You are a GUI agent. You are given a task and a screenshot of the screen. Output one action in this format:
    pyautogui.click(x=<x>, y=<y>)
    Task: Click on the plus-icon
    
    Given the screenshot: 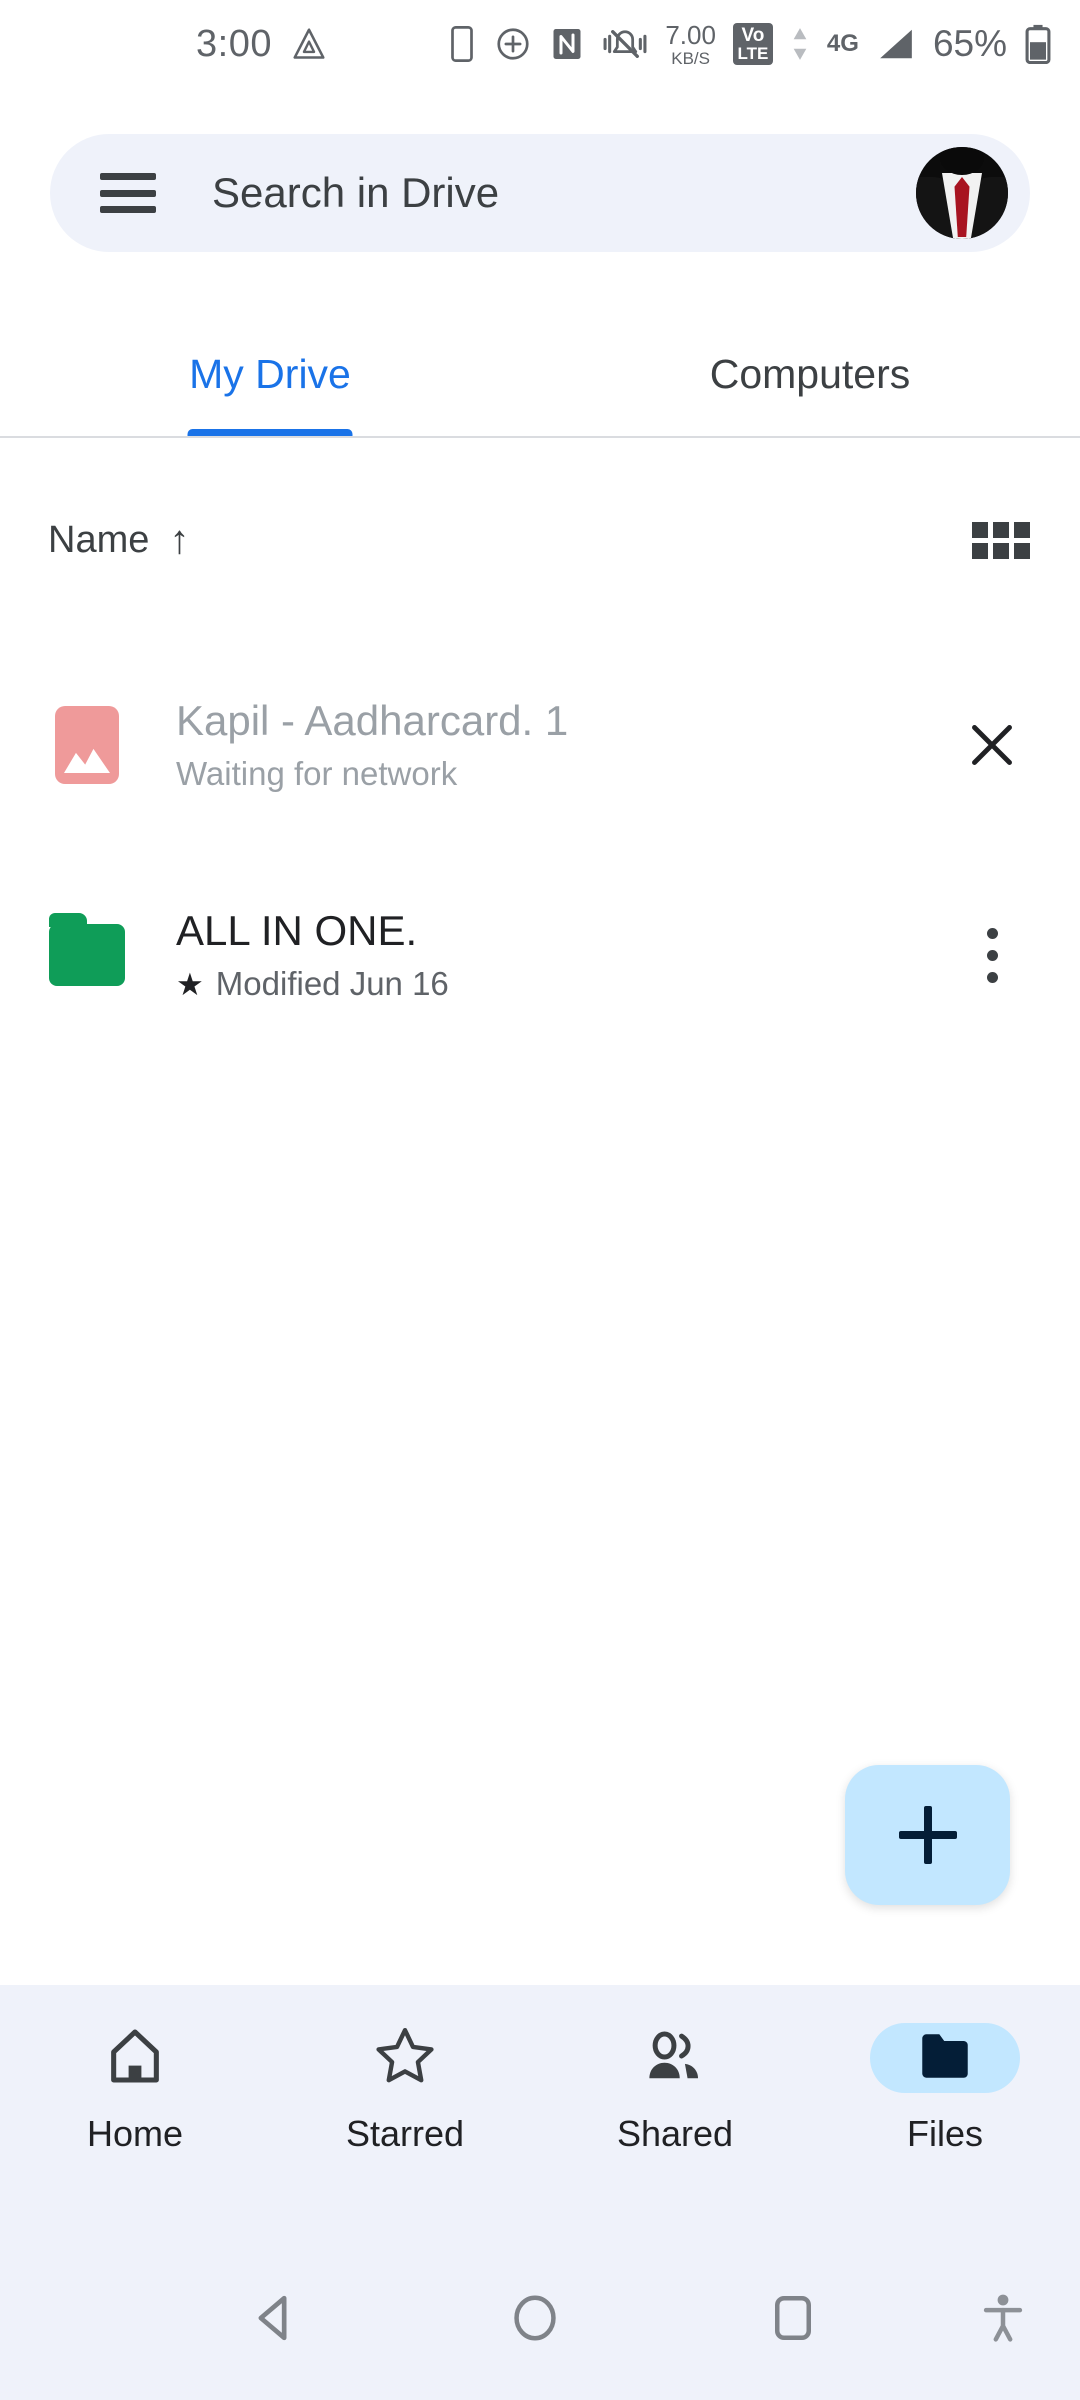 What is the action you would take?
    pyautogui.click(x=927, y=1835)
    